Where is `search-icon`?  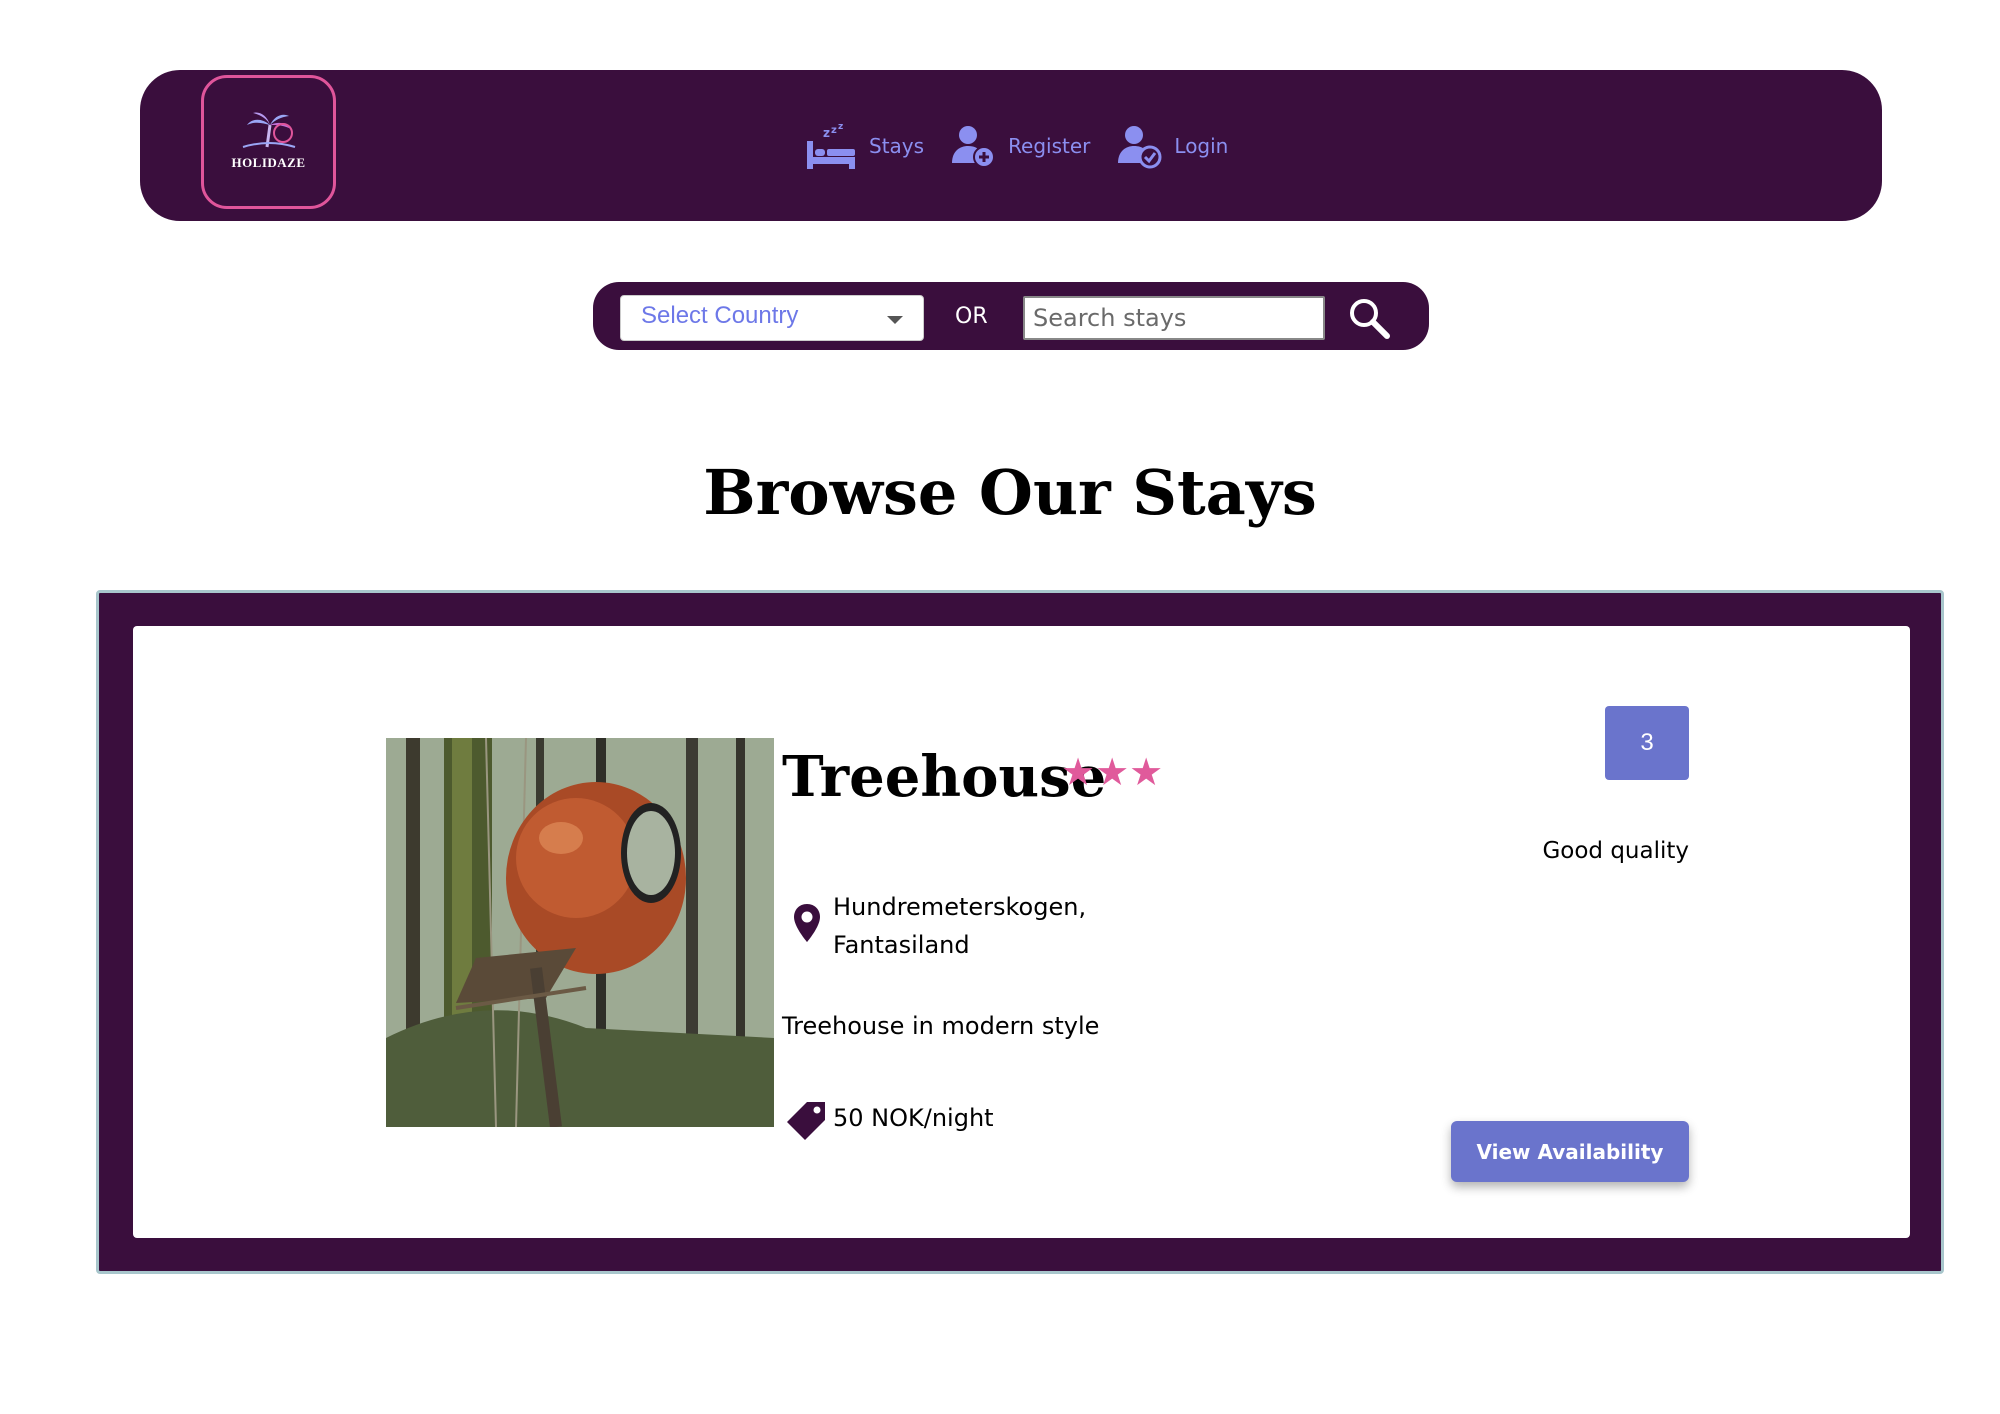
search-icon is located at coordinates (1370, 319).